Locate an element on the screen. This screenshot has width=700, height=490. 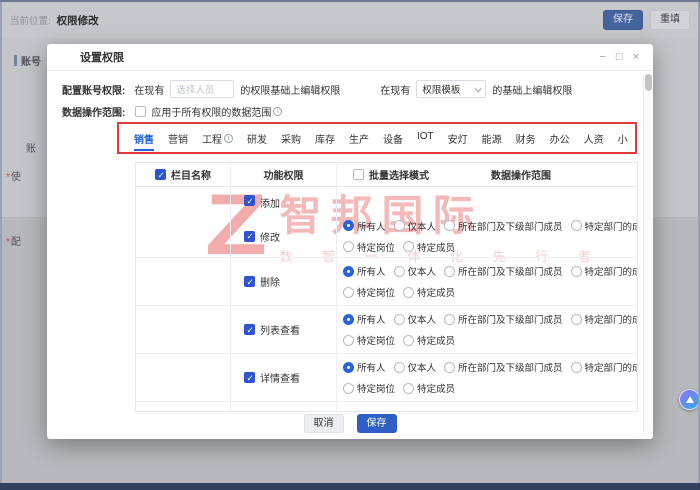
tab-人资: 人资 is located at coordinates (594, 140).